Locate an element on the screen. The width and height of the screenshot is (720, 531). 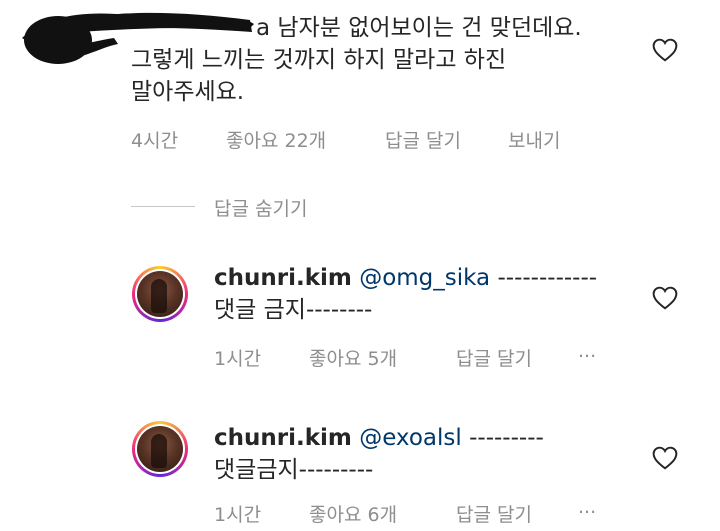
reply-text-line-1: chunri.kim @omg_sika ------------ is located at coordinates (405, 278).